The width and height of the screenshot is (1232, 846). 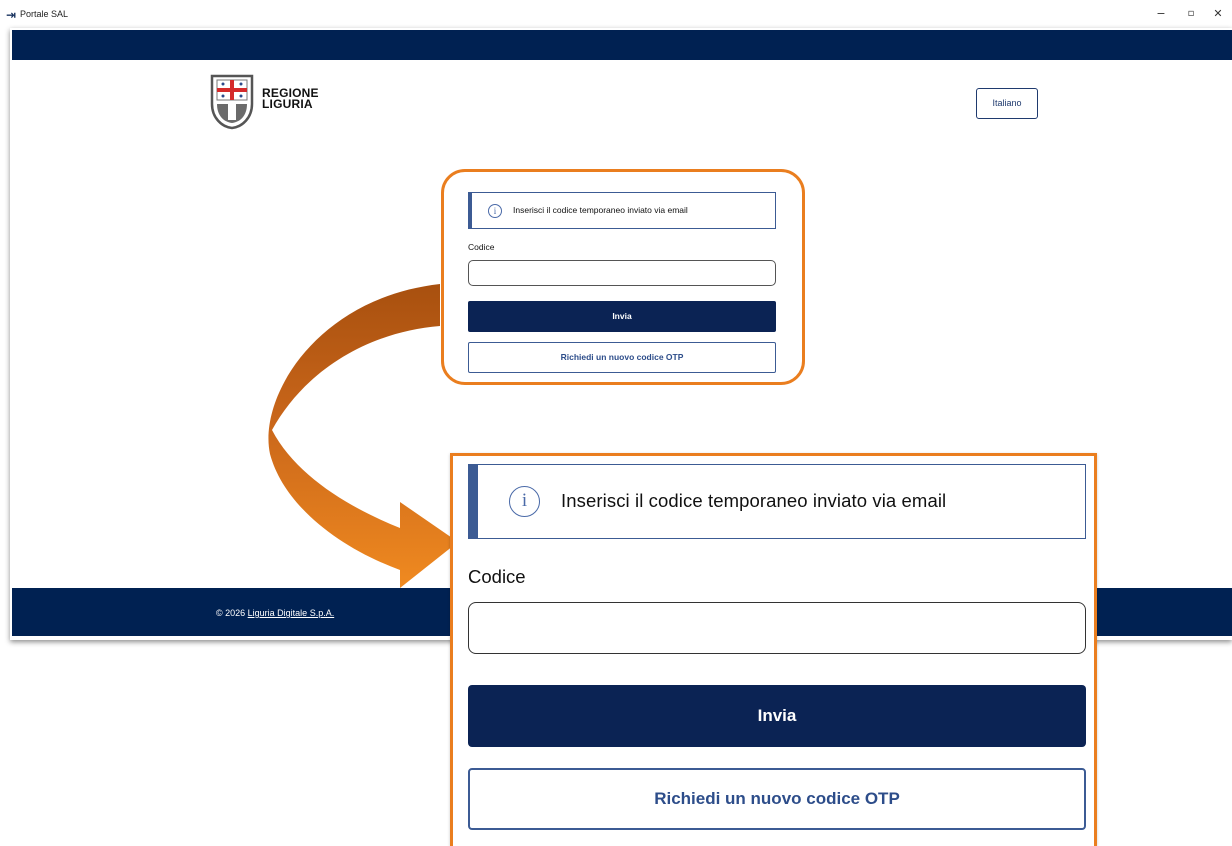 I want to click on window-title: Portale SAL, so click(x=44, y=14).